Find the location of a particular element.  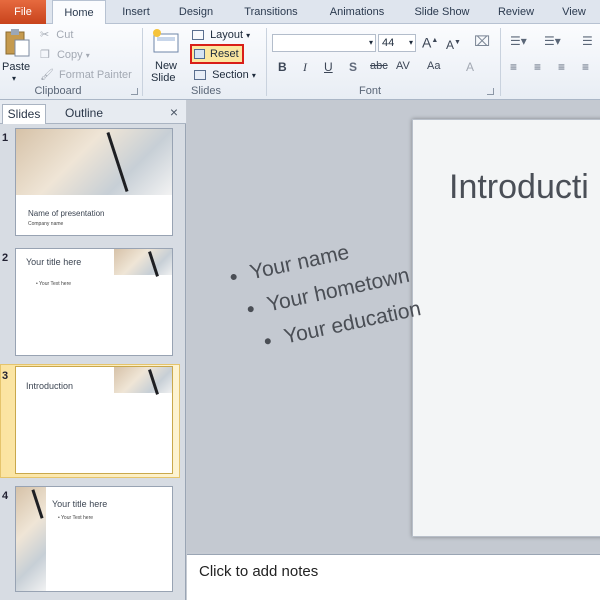

tab-file: File is located at coordinates (23, 12).